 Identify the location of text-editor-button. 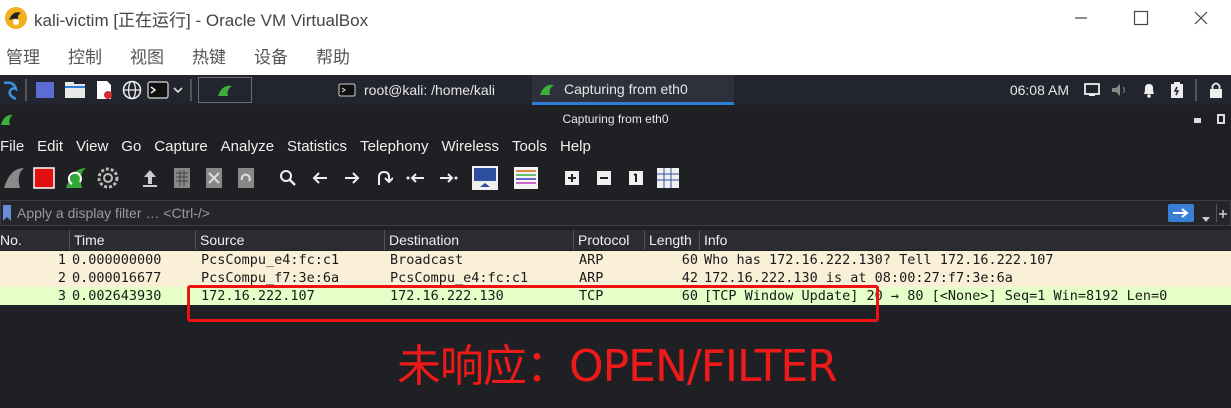
(104, 90).